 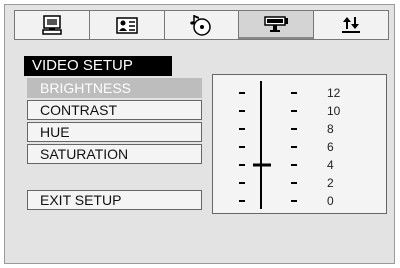 I want to click on sort-arrows-icon, so click(x=351, y=25).